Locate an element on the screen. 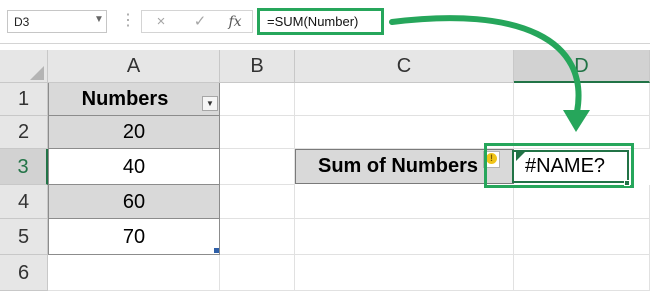  column-header-c: C is located at coordinates (404, 66).